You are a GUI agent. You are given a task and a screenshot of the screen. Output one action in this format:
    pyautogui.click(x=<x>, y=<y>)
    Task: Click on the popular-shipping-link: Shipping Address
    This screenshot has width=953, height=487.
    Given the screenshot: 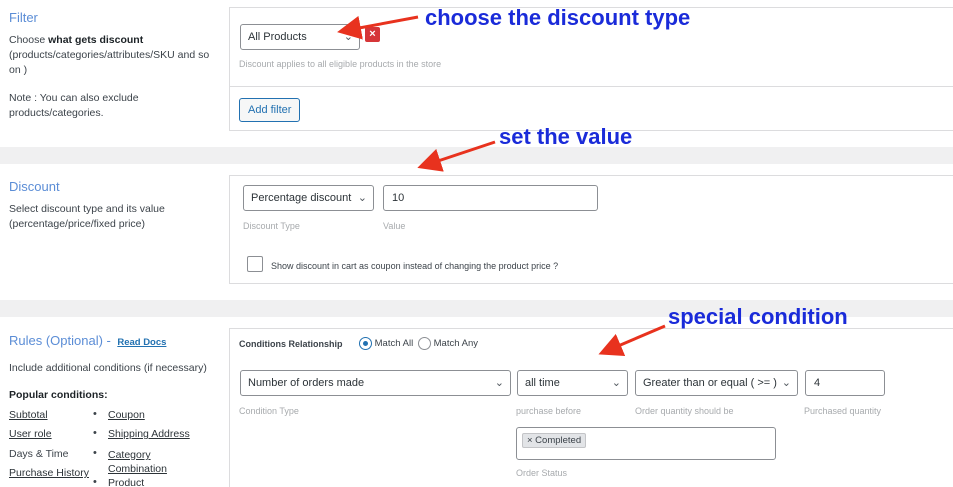 What is the action you would take?
    pyautogui.click(x=149, y=434)
    